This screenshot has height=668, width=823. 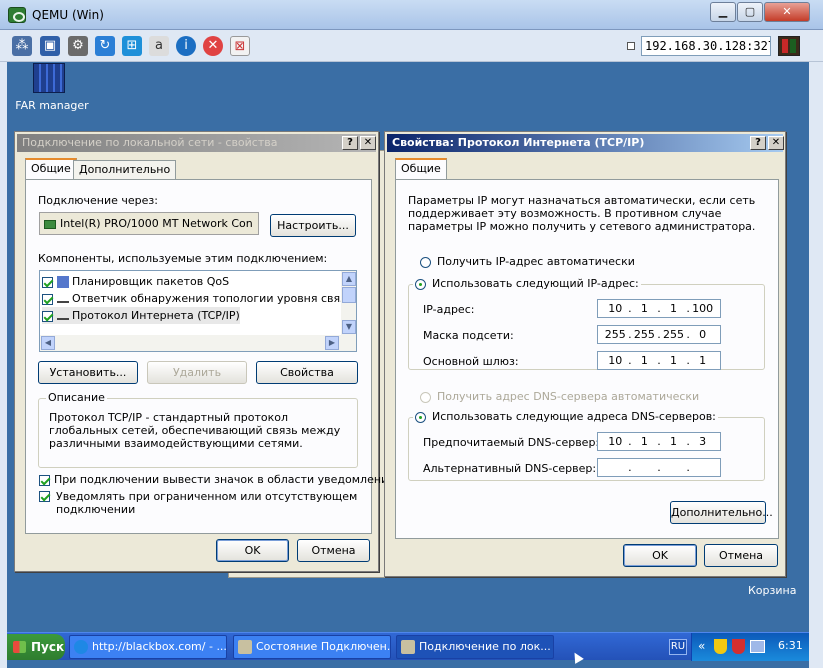 I want to click on list-item: Планировщик пакетов QoS, so click(x=135, y=281).